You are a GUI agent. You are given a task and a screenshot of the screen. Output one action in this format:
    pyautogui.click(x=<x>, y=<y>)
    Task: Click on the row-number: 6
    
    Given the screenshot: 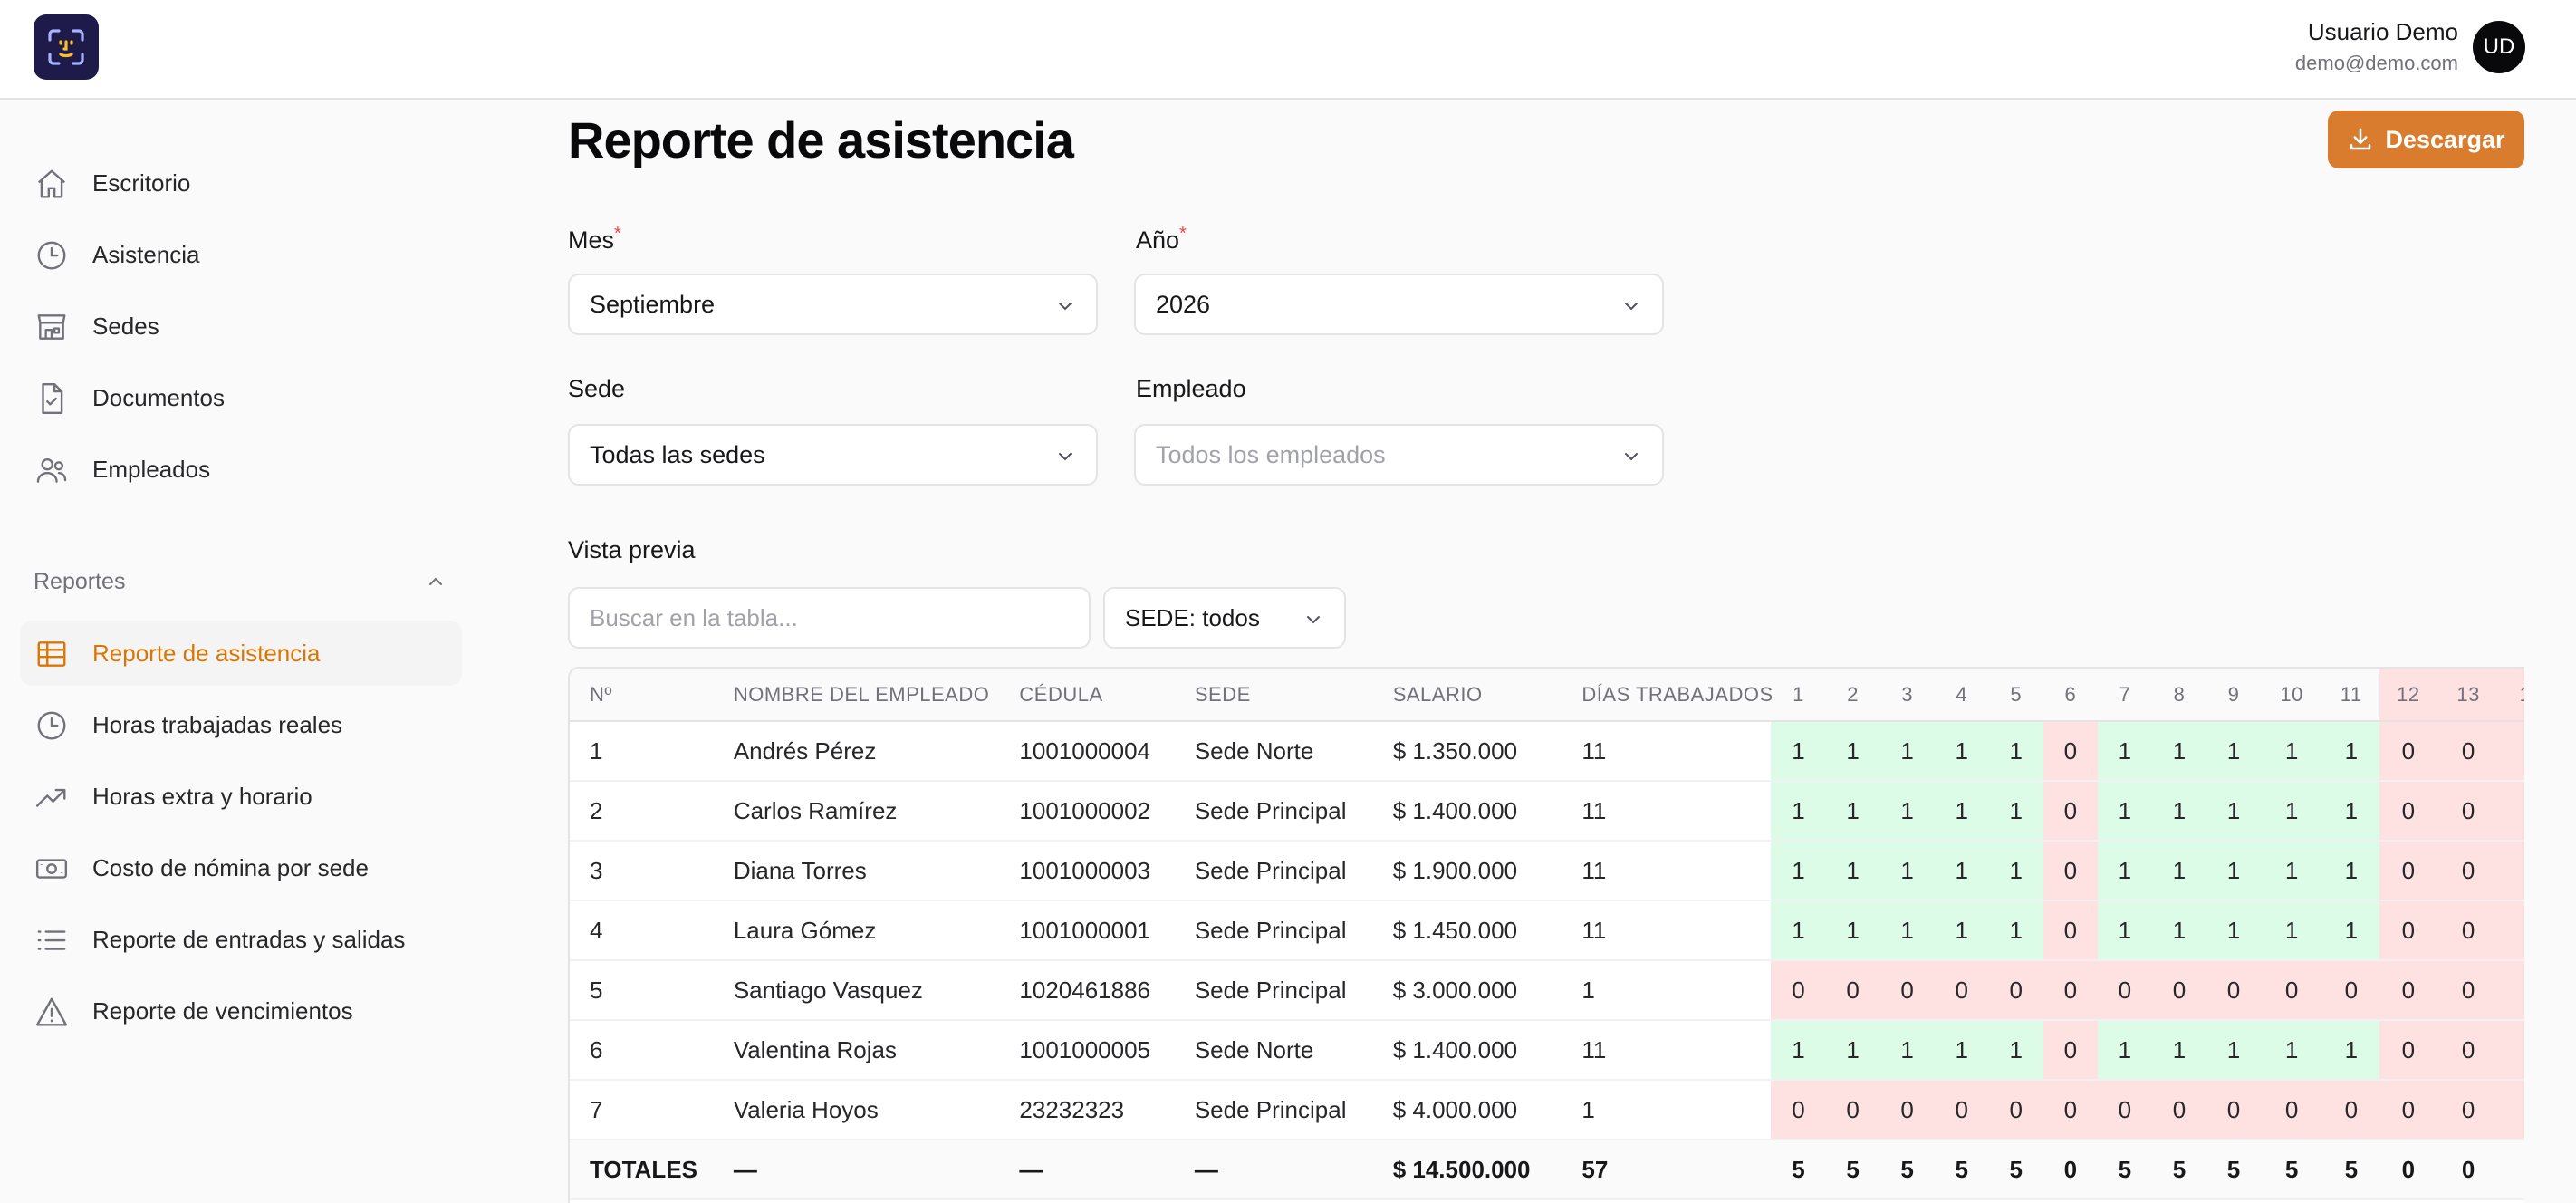 What is the action you would take?
    pyautogui.click(x=642, y=1050)
    